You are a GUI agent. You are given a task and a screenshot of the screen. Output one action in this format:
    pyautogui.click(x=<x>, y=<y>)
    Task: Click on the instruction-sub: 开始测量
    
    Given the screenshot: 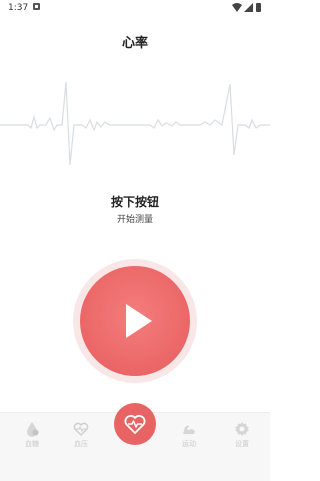 What is the action you would take?
    pyautogui.click(x=134, y=220)
    